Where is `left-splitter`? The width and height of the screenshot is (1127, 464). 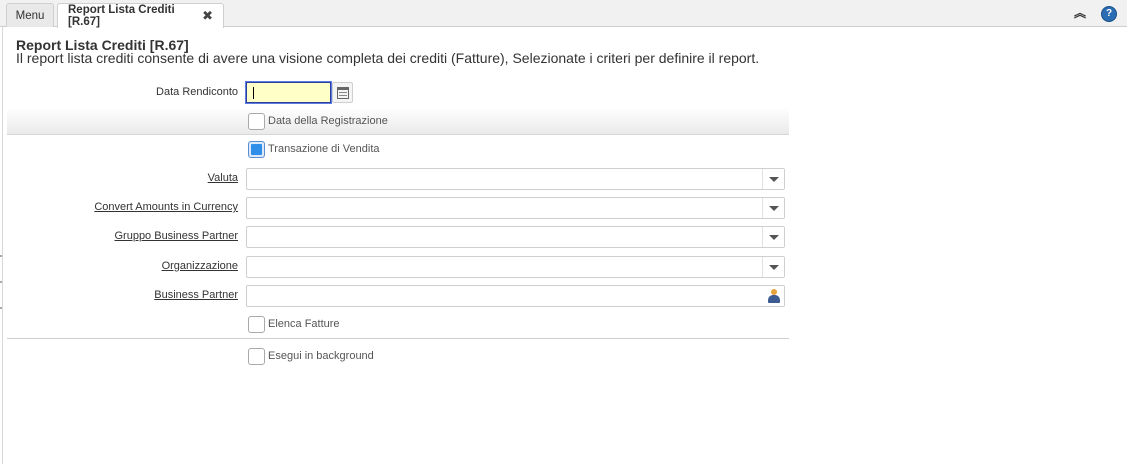
left-splitter is located at coordinates (1, 245).